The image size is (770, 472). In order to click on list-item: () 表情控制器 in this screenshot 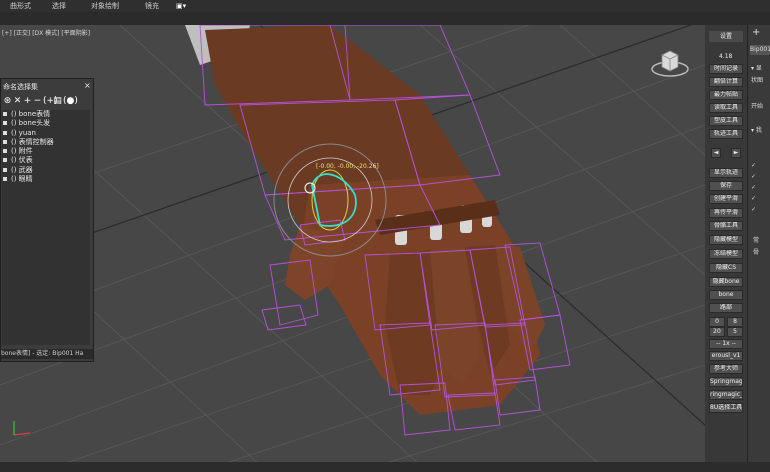, I will do `click(46, 142)`.